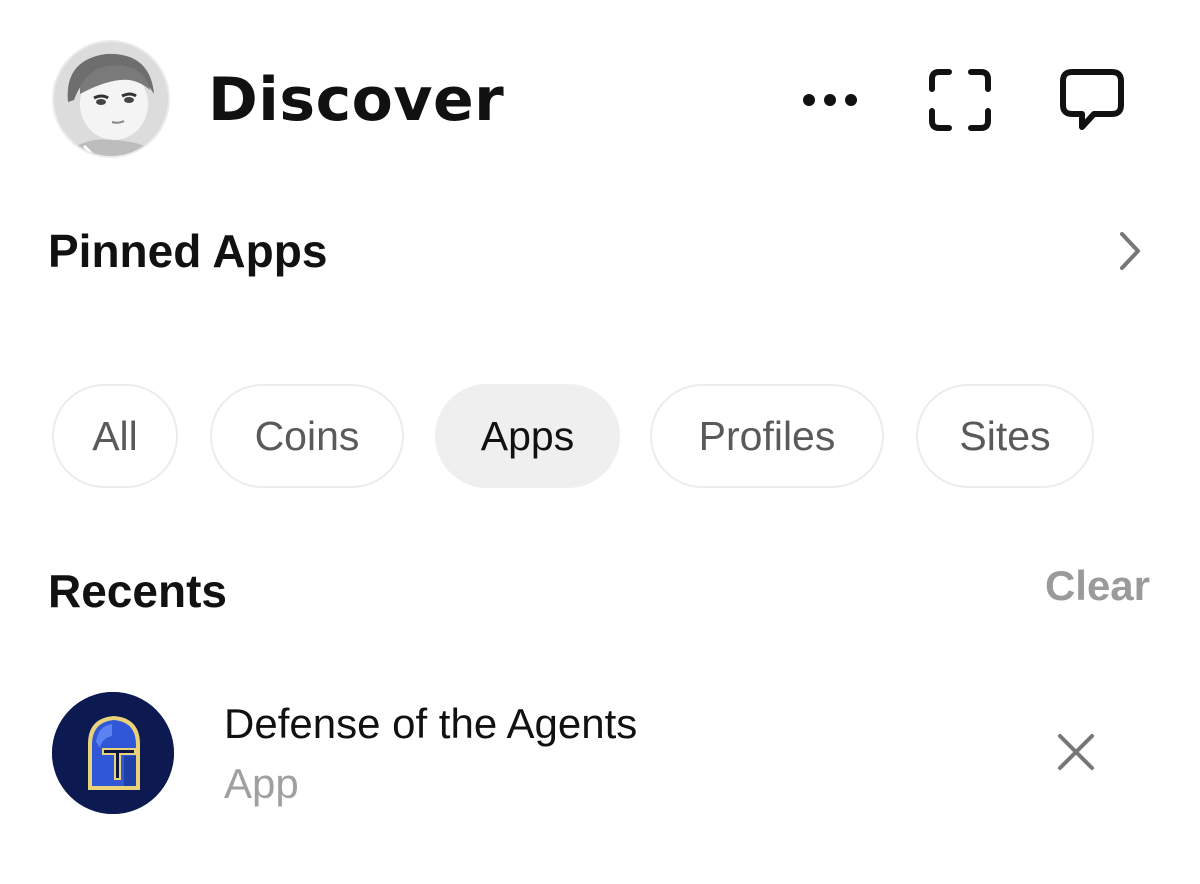 The width and height of the screenshot is (1200, 884). Describe the element at coordinates (527, 436) in the screenshot. I see `filter-chip-apps: Apps` at that location.